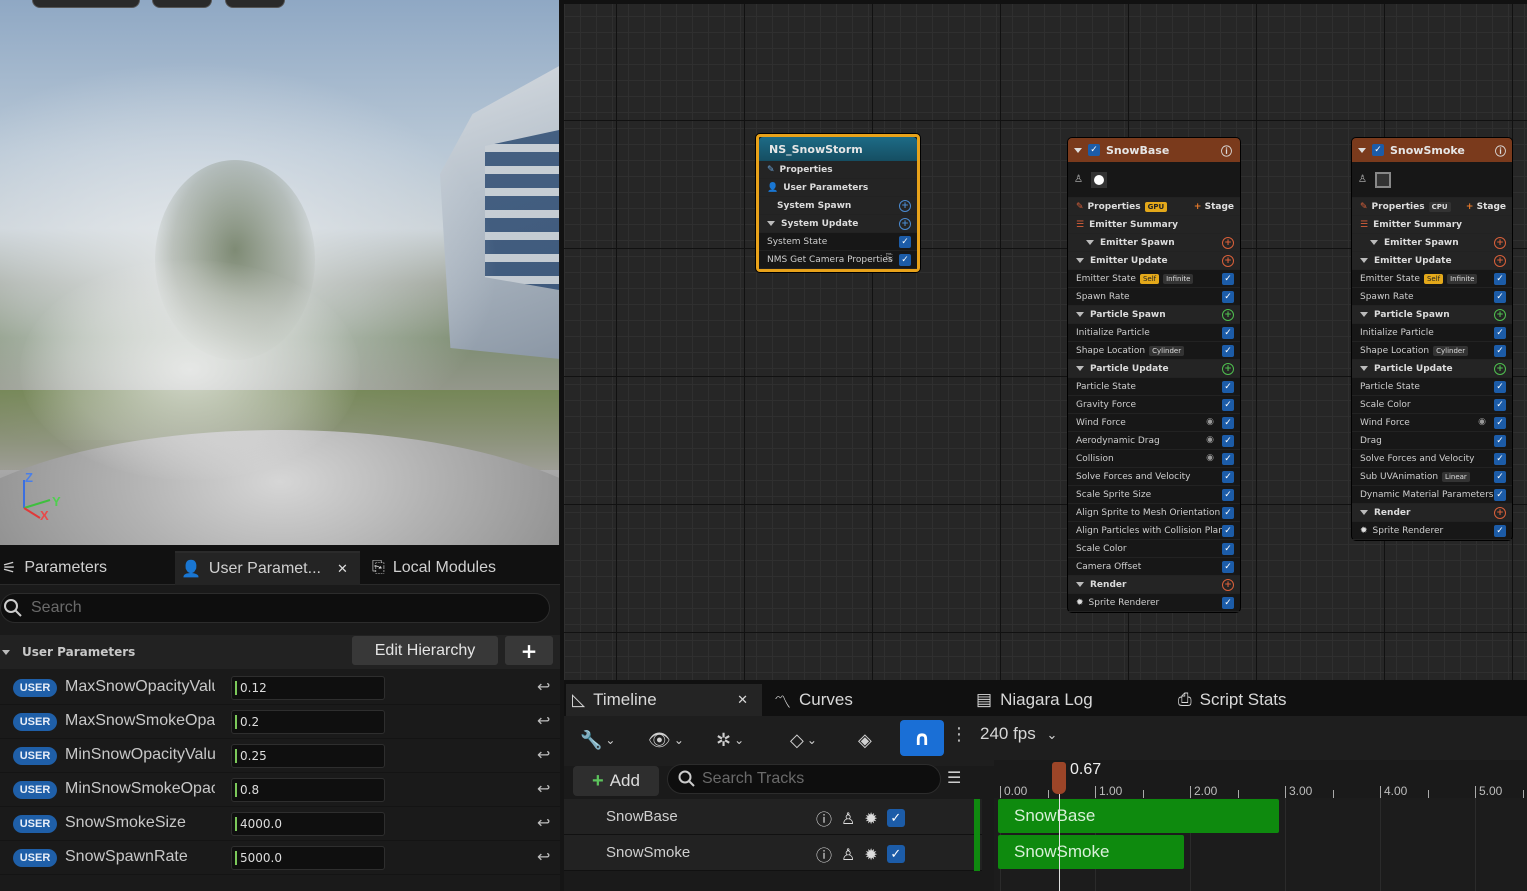  Describe the element at coordinates (1432, 297) in the screenshot. I see `node-row-spawn-rate: Spawn Rate ✓` at that location.